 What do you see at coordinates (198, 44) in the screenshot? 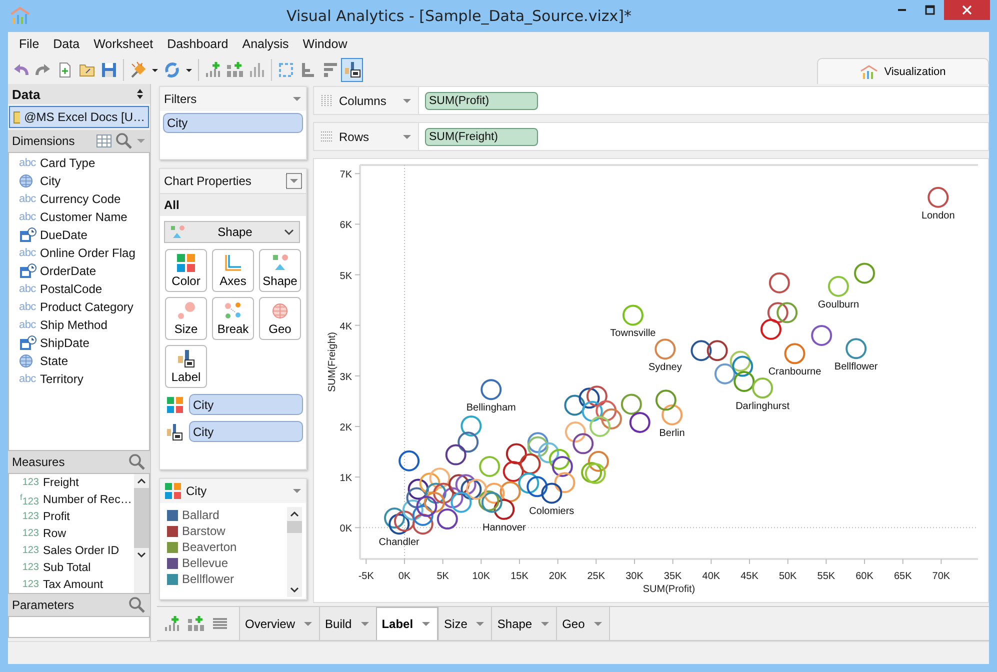
I see `menu-item: Dashboard` at bounding box center [198, 44].